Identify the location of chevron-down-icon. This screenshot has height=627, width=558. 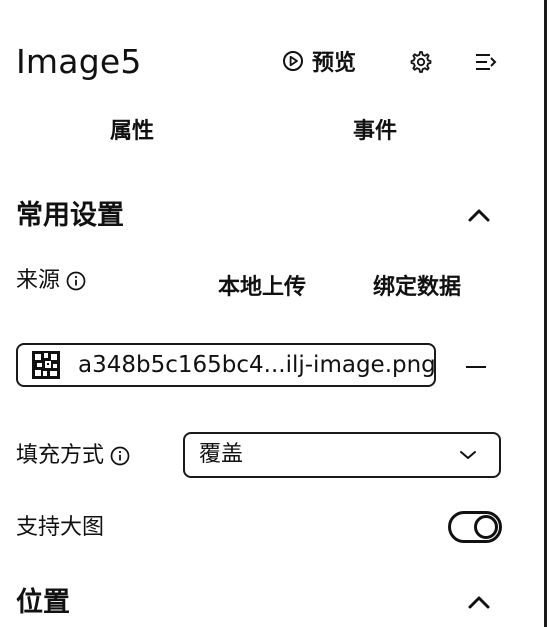
(468, 455).